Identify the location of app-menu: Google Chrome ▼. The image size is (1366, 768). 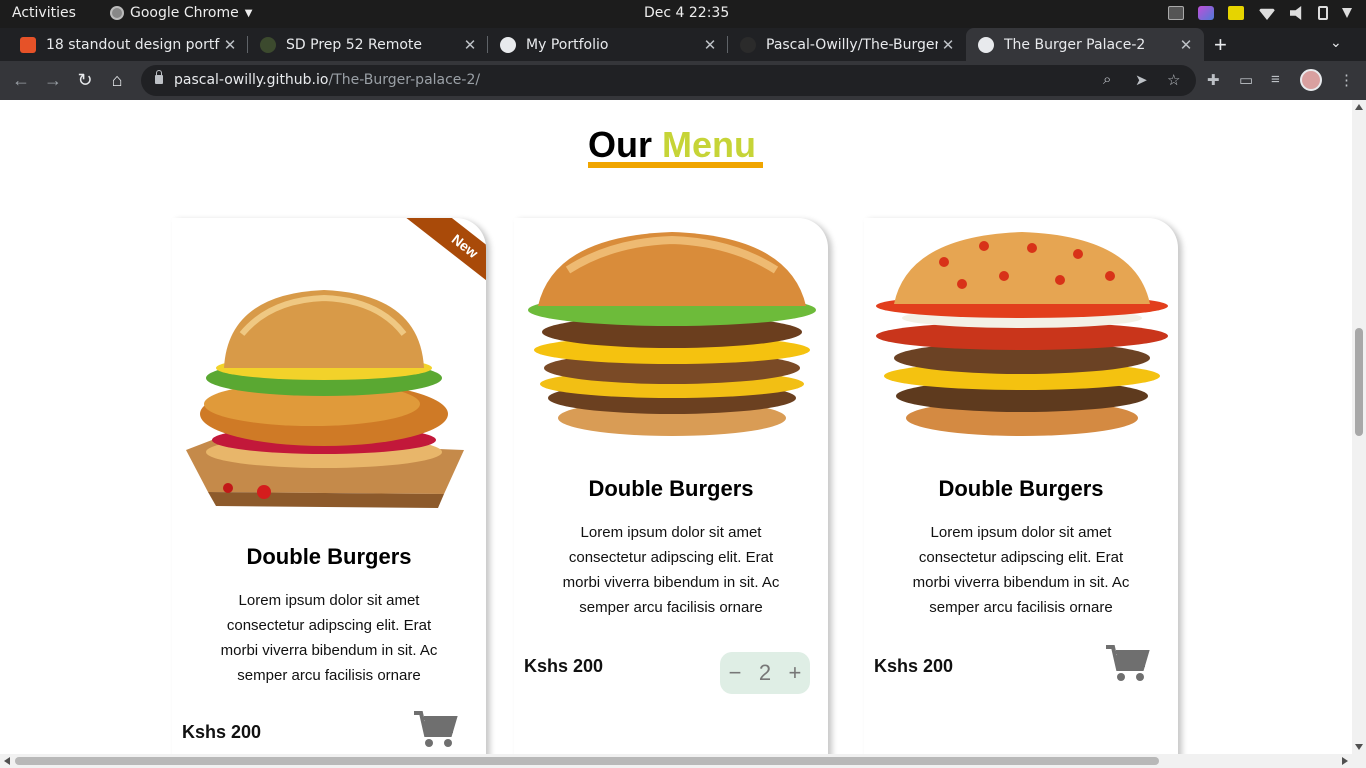
(181, 13).